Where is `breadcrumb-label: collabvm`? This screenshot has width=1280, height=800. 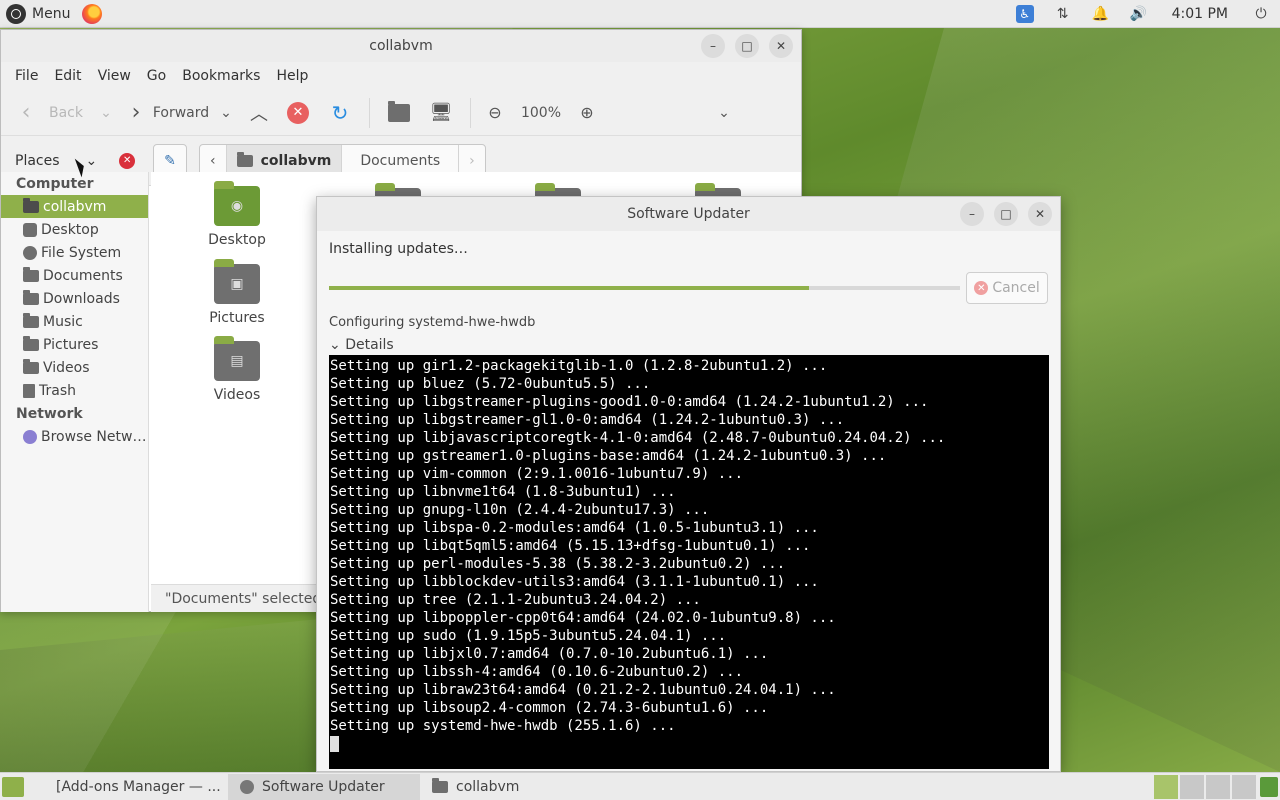
breadcrumb-label: collabvm is located at coordinates (296, 160).